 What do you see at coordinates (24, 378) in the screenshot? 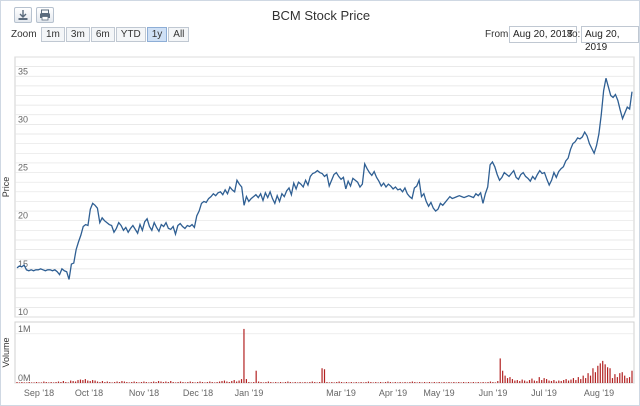
I see `volume-y-tick-label: 0M` at bounding box center [24, 378].